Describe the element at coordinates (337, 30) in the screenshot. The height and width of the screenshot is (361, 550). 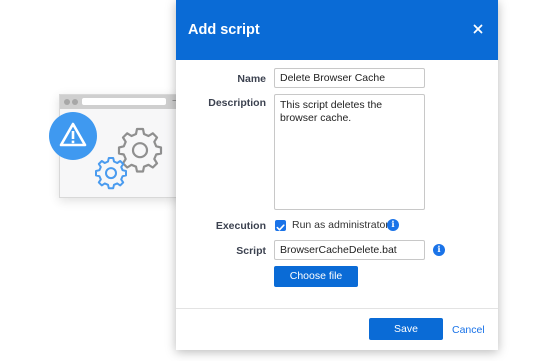
I see `dialog-header: Add script` at that location.